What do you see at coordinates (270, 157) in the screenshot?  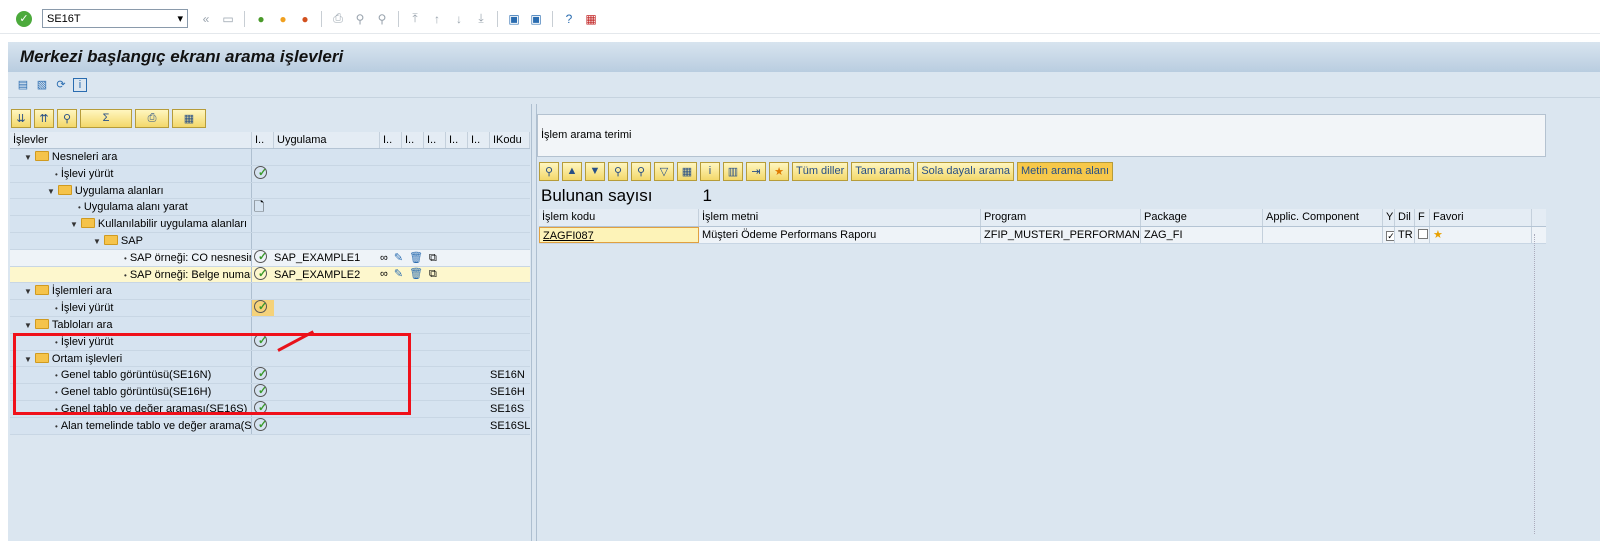 I see `tree-row: ▼ Nesneleri ara` at bounding box center [270, 157].